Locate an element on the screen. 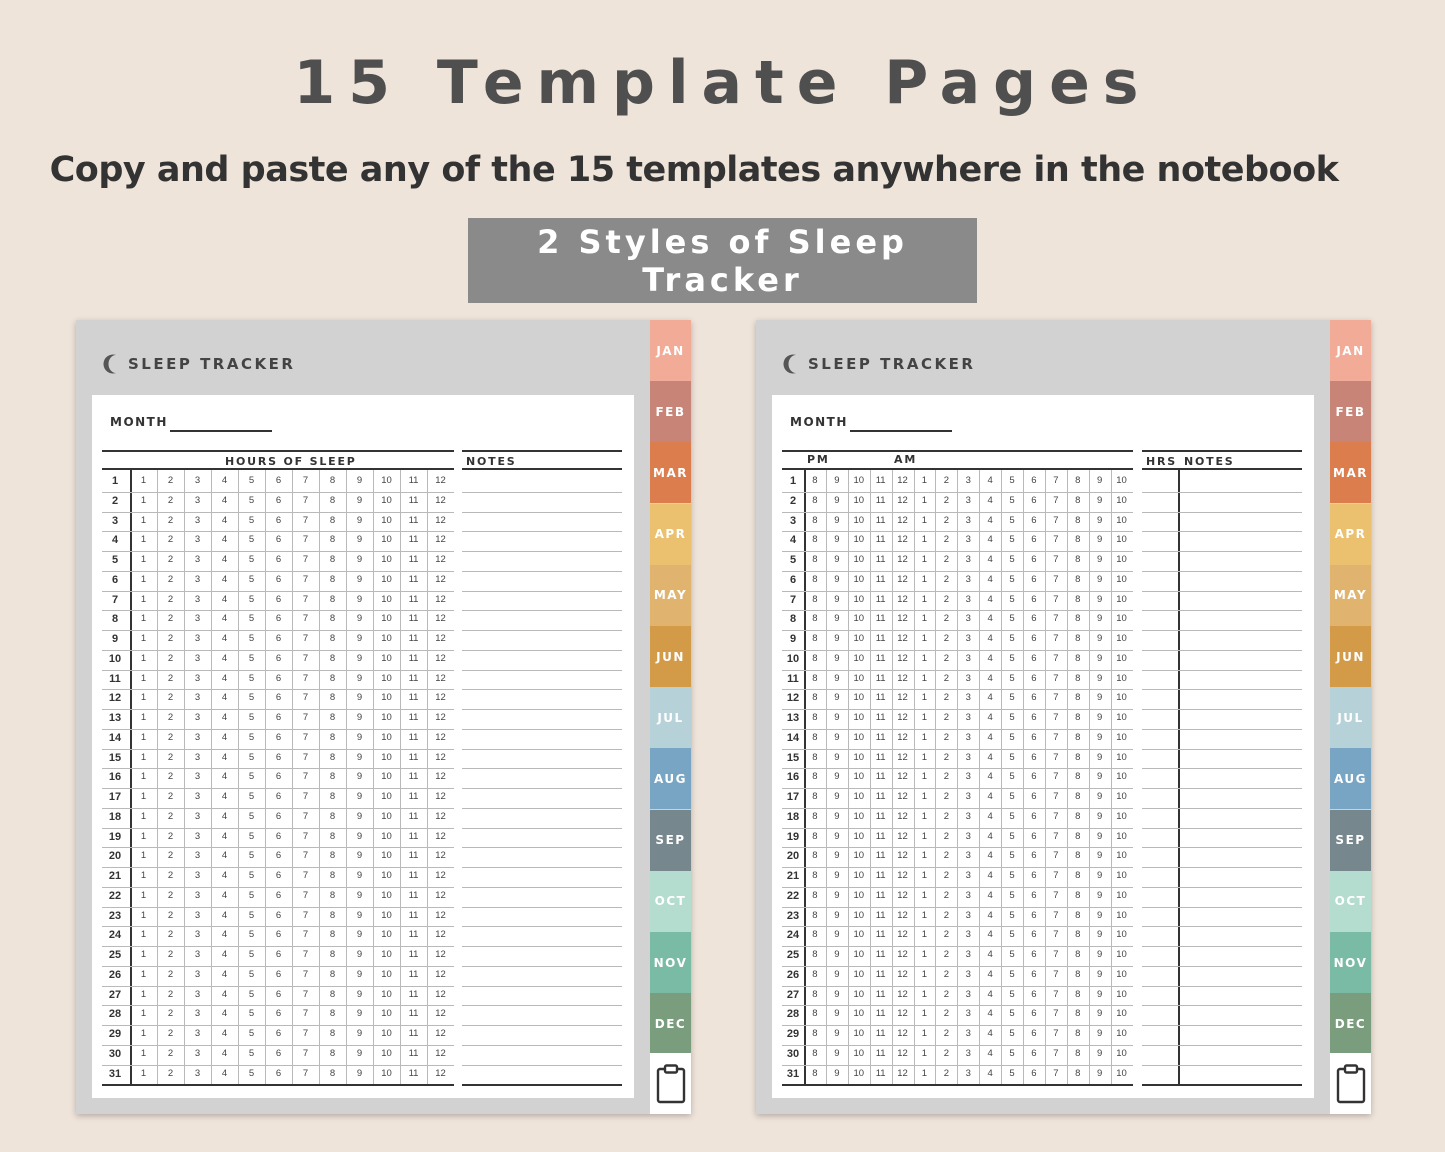 This screenshot has height=1152, width=1445. month-tab-dec: DEC is located at coordinates (670, 1024).